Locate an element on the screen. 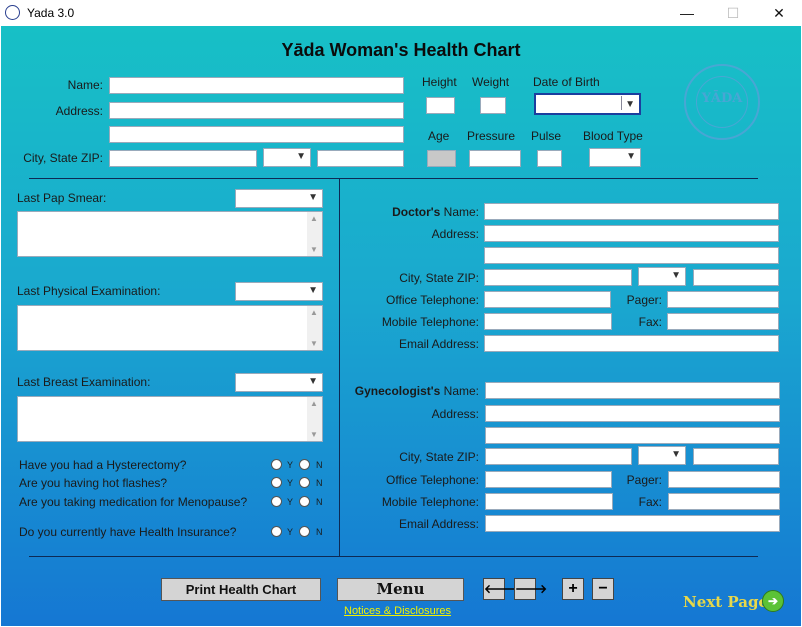 The width and height of the screenshot is (802, 627). doctor-email-label: Email Address: is located at coordinates (438, 344).